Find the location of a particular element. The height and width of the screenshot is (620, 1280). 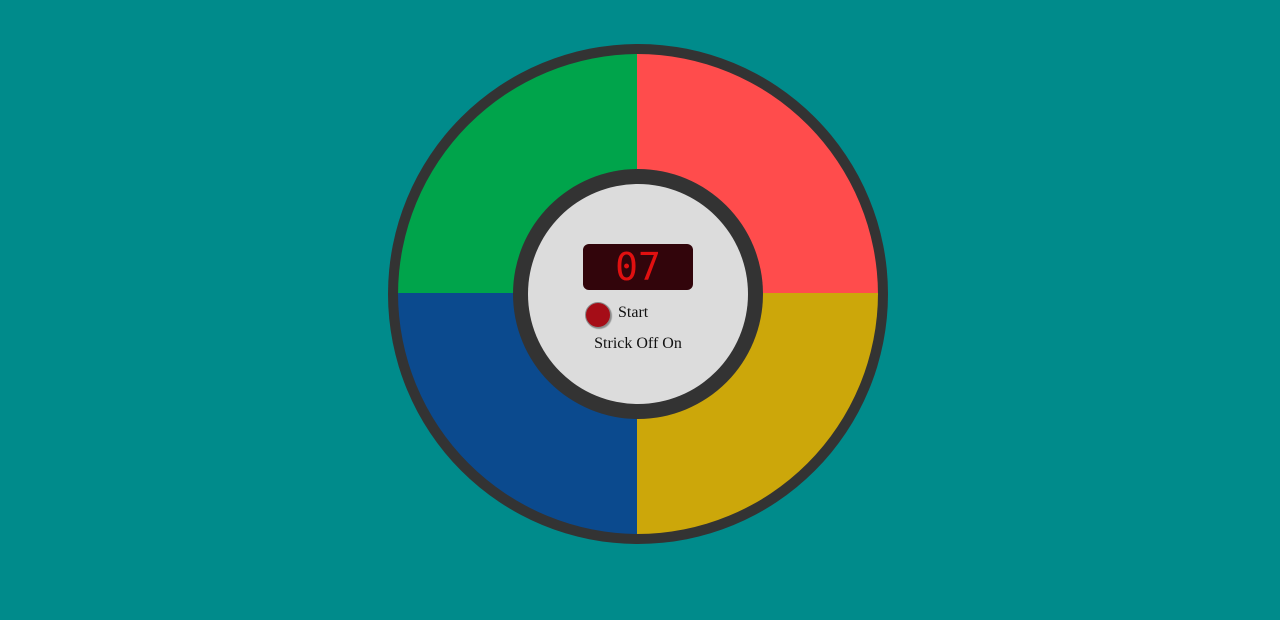

strict-label: Strick is located at coordinates (613, 343).